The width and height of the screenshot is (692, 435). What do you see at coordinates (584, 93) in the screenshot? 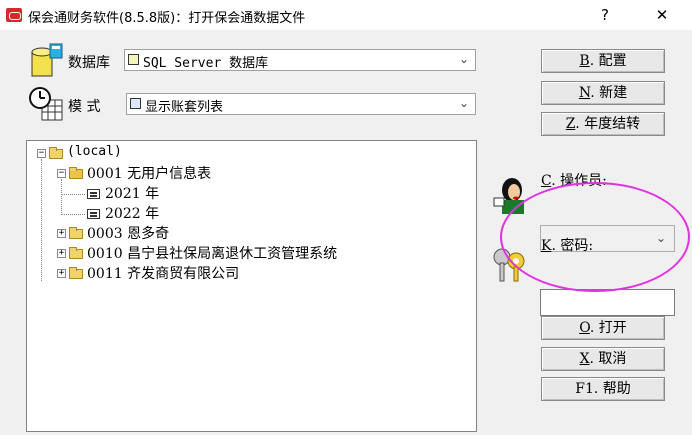
I see `new-hotkey: N` at bounding box center [584, 93].